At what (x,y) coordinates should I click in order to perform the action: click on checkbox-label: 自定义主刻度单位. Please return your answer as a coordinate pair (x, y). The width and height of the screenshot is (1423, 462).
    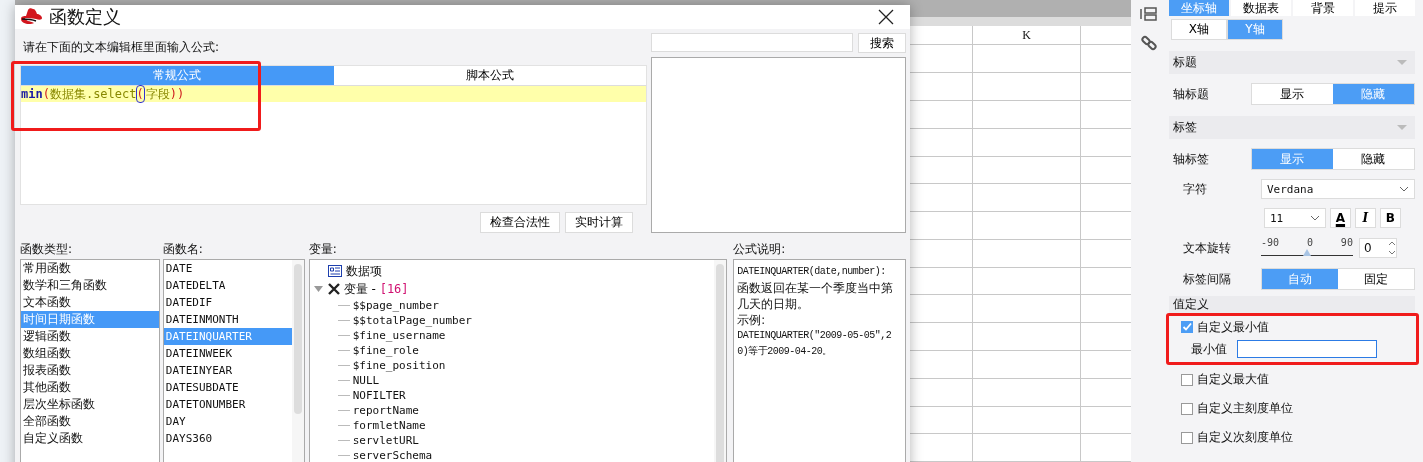
    Looking at the image, I should click on (1244, 408).